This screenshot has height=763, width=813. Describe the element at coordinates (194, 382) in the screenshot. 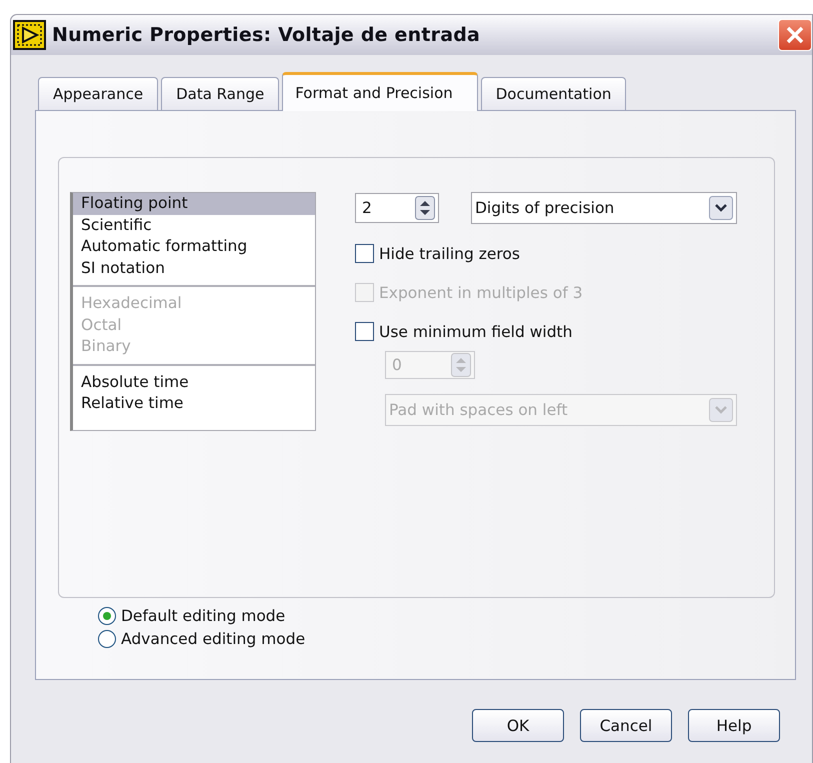

I see `list-item: Absolute time` at that location.